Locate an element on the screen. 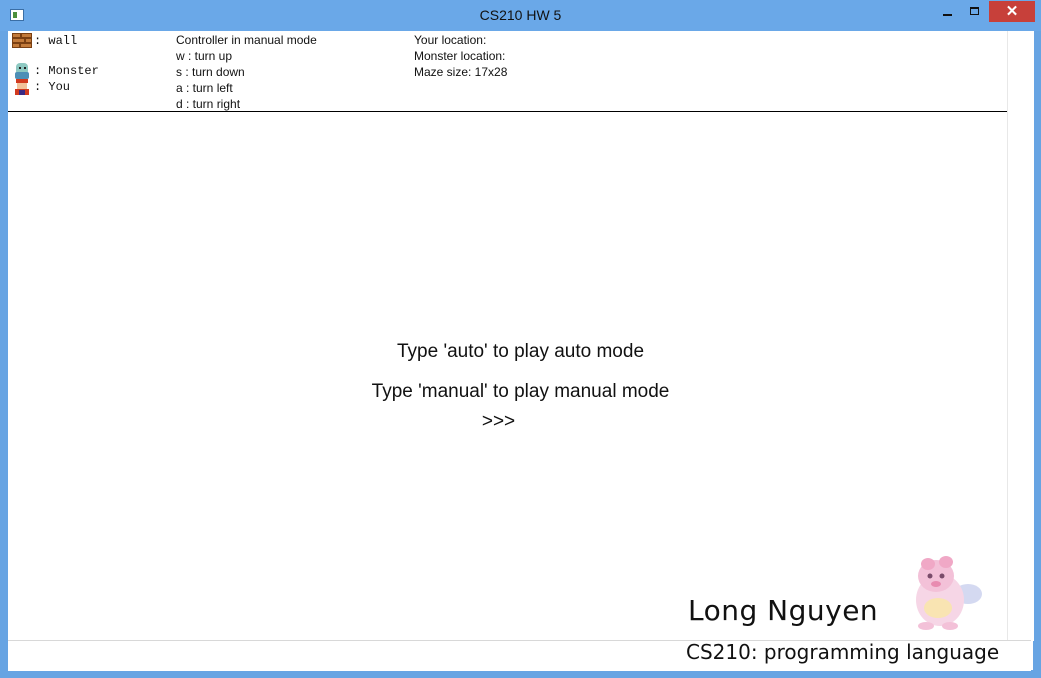 This screenshot has height=678, width=1041. title-bar: CS210 HW 5 ✕ is located at coordinates (520, 15).